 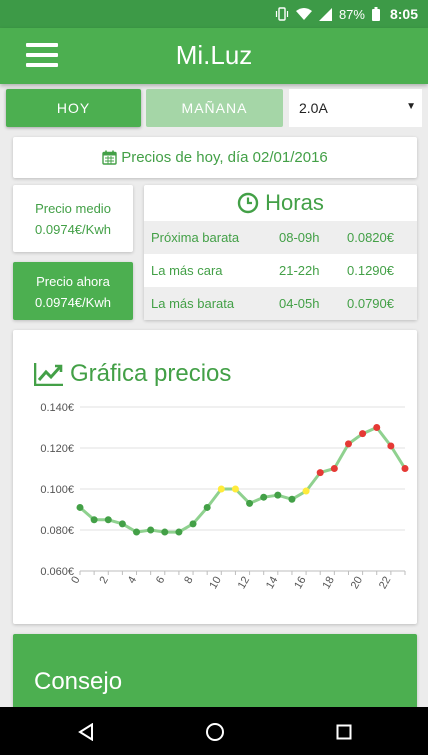 I want to click on recents-icon, so click(x=344, y=732).